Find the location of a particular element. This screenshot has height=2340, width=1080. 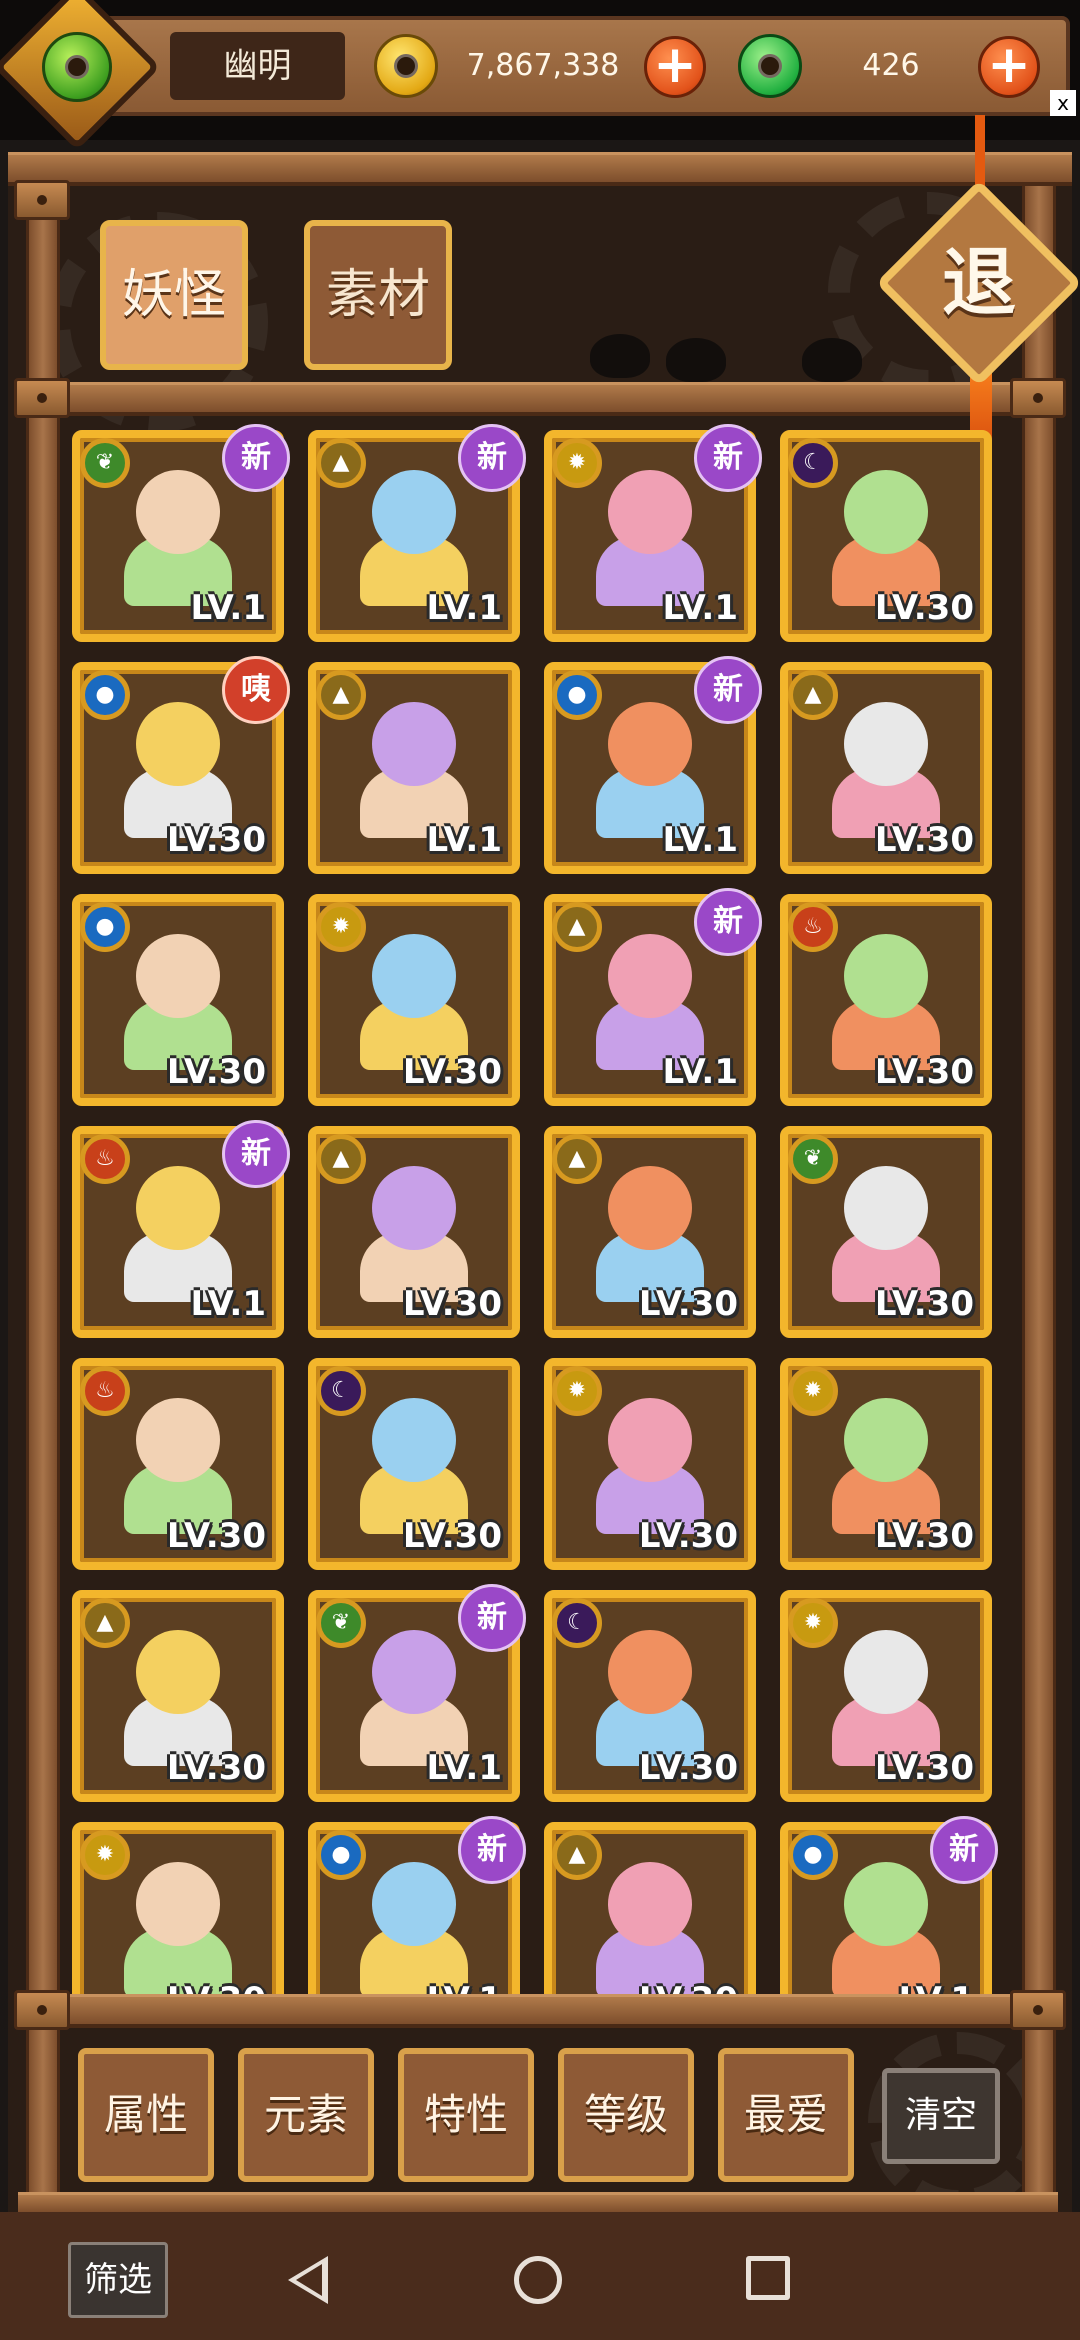

system-nav-bar: 筛选 is located at coordinates (540, 2276).